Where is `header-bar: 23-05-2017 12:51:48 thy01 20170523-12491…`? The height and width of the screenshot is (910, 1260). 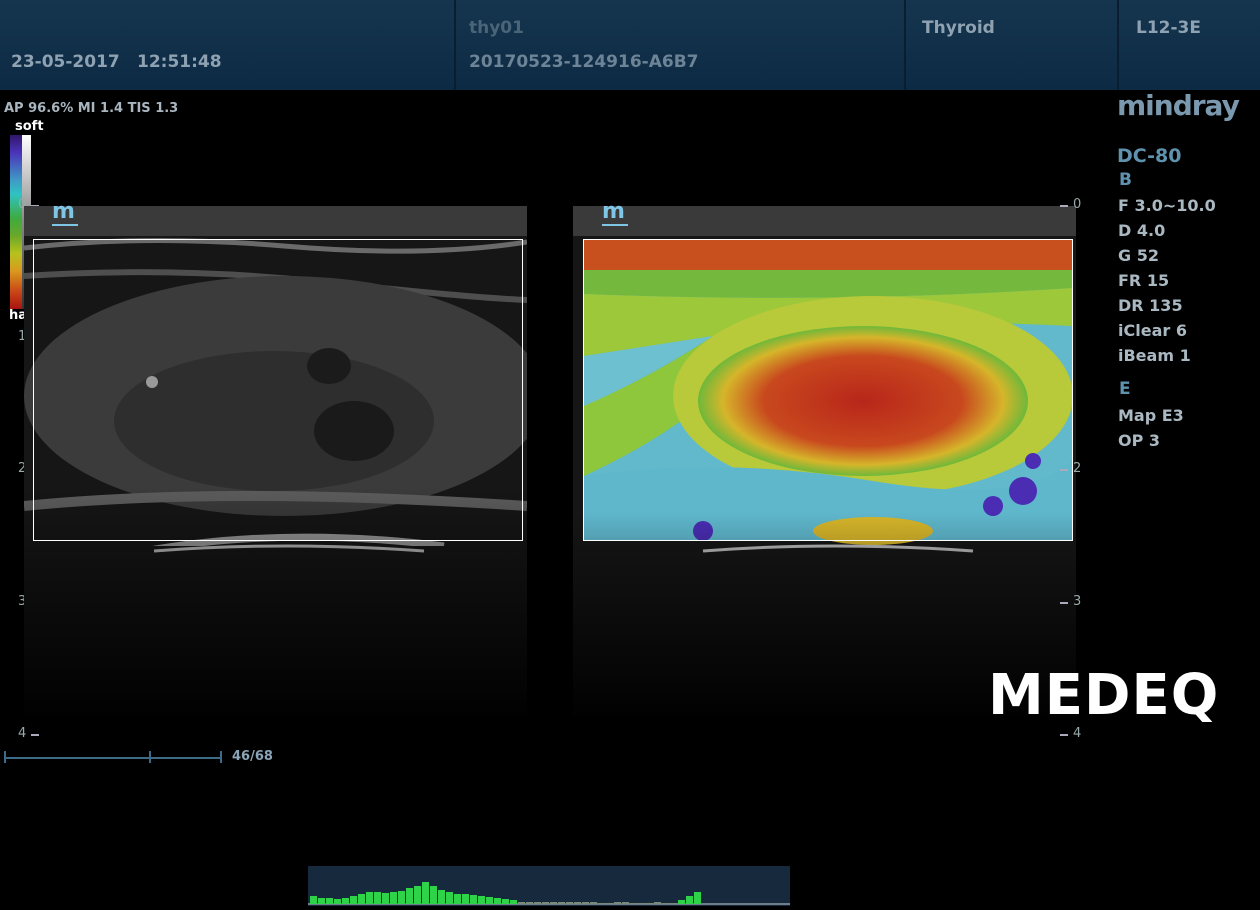
header-bar: 23-05-2017 12:51:48 thy01 20170523-12491… is located at coordinates (630, 45).